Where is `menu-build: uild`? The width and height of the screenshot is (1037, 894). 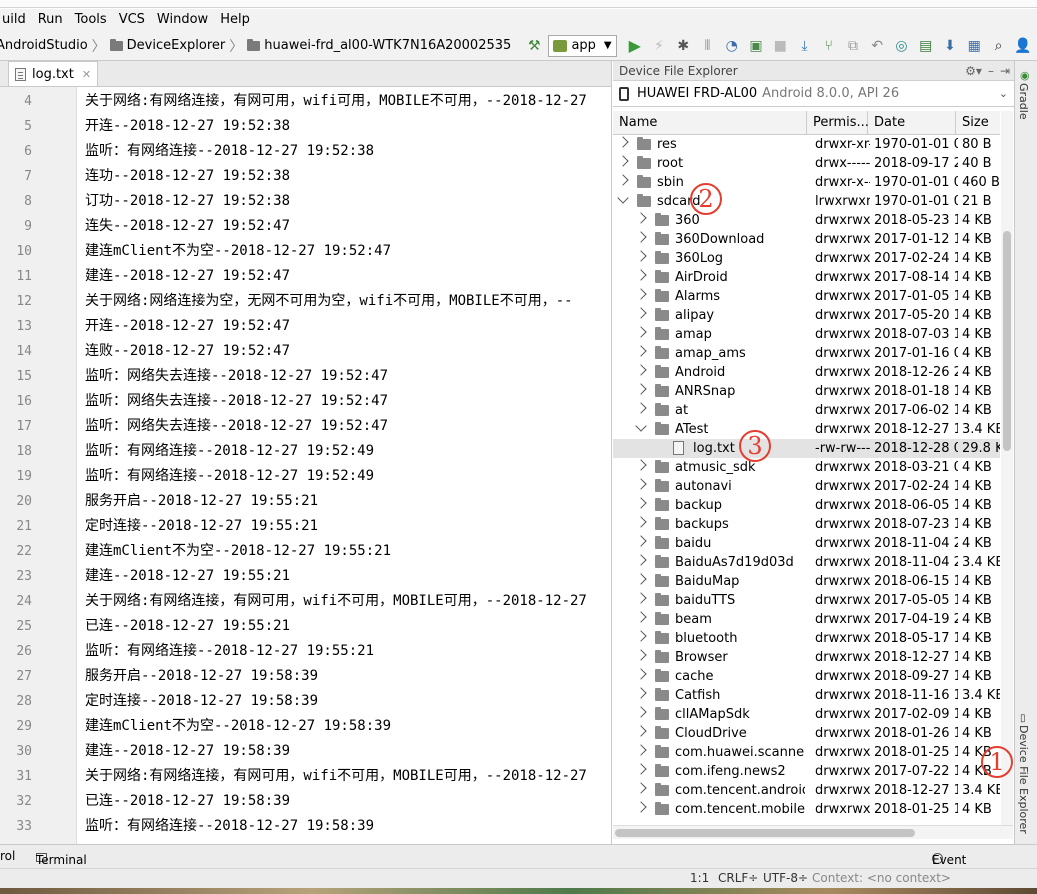
menu-build: uild is located at coordinates (16, 20).